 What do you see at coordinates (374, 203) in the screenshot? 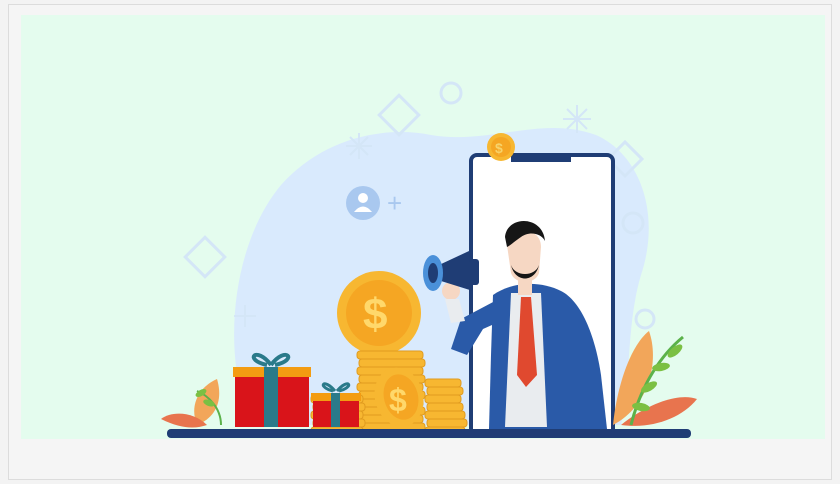
I see `add-user-icon: +` at bounding box center [374, 203].